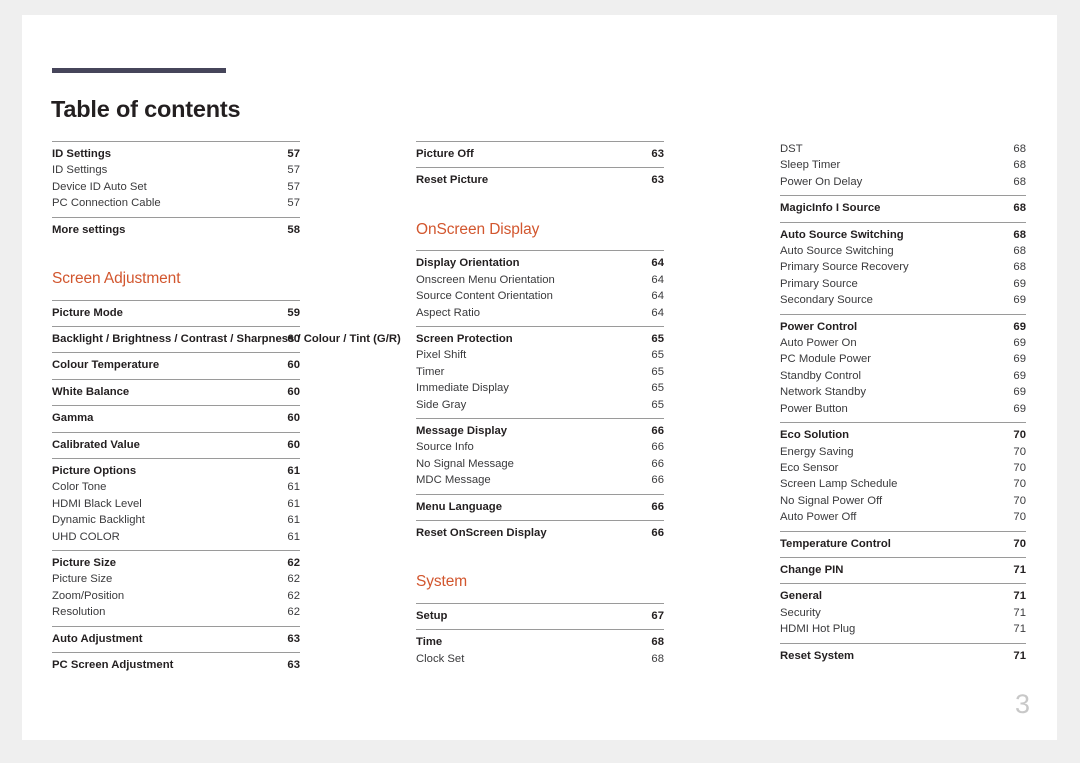  I want to click on toc-entry-sub: HDMI Black Level 61, so click(176, 504).